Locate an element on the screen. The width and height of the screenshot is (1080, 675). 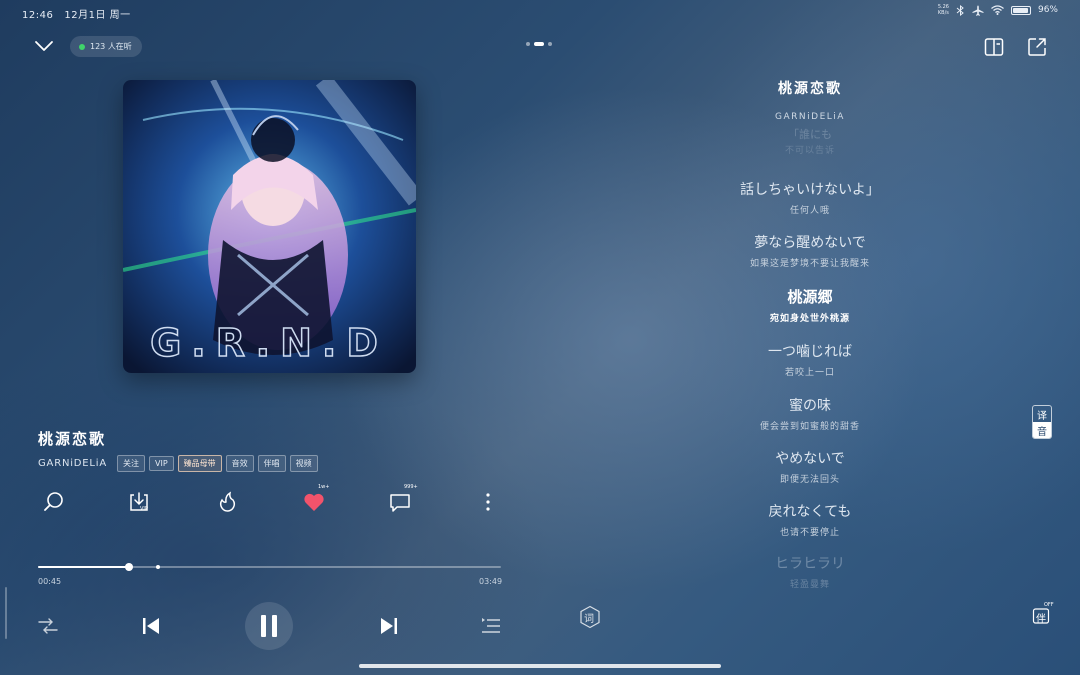
lyric-poster-button: 词 is located at coordinates (590, 617).